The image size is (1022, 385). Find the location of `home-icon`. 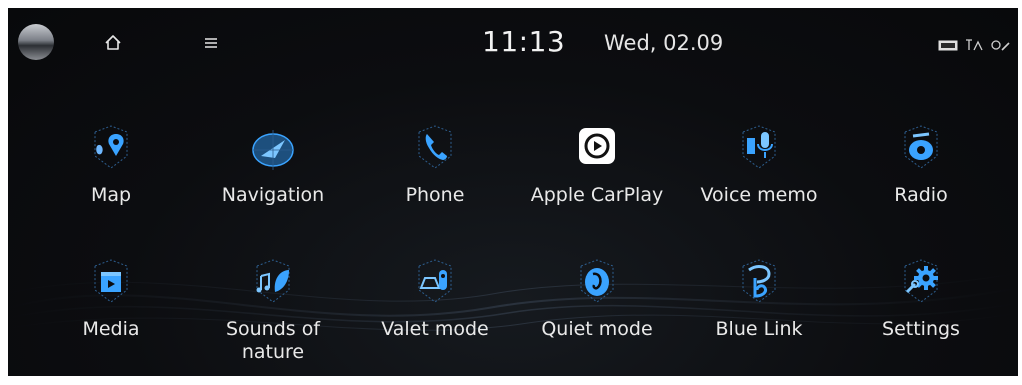

home-icon is located at coordinates (113, 42).